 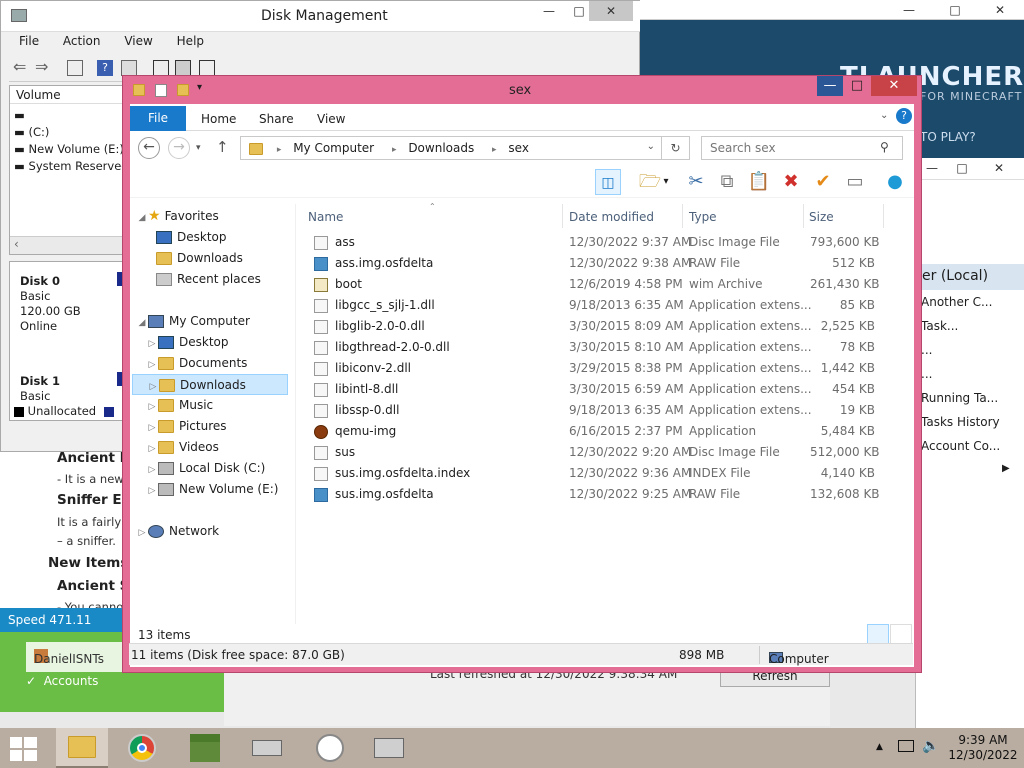 I want to click on printer-taskbar-icon, so click(x=388, y=748).